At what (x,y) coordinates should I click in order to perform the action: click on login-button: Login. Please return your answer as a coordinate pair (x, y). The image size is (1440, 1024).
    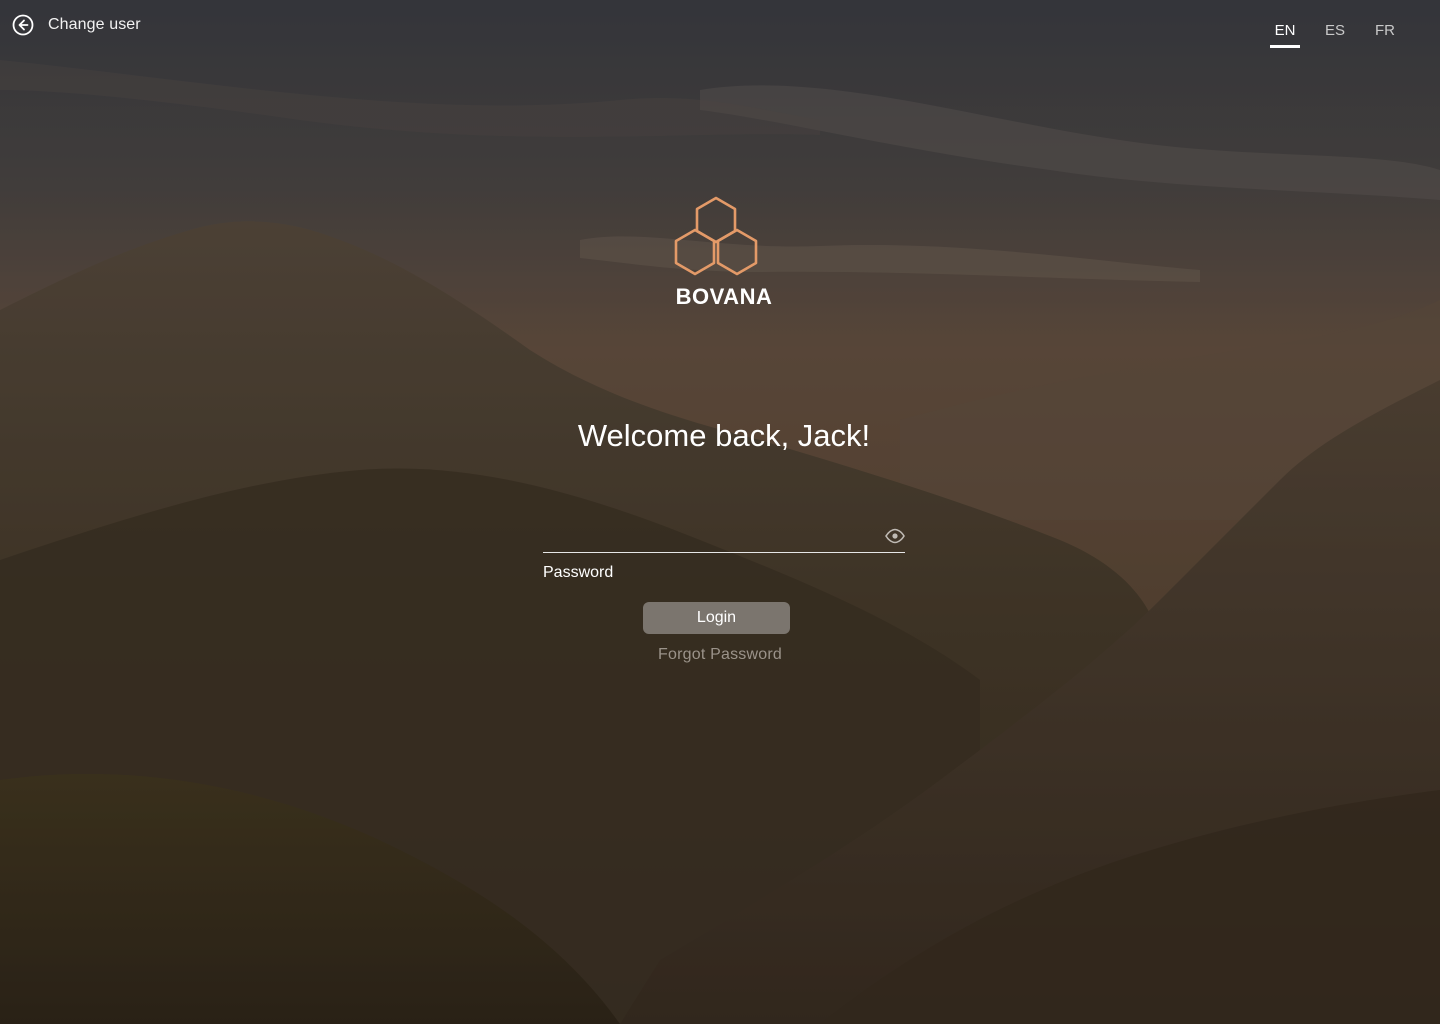
    Looking at the image, I should click on (716, 618).